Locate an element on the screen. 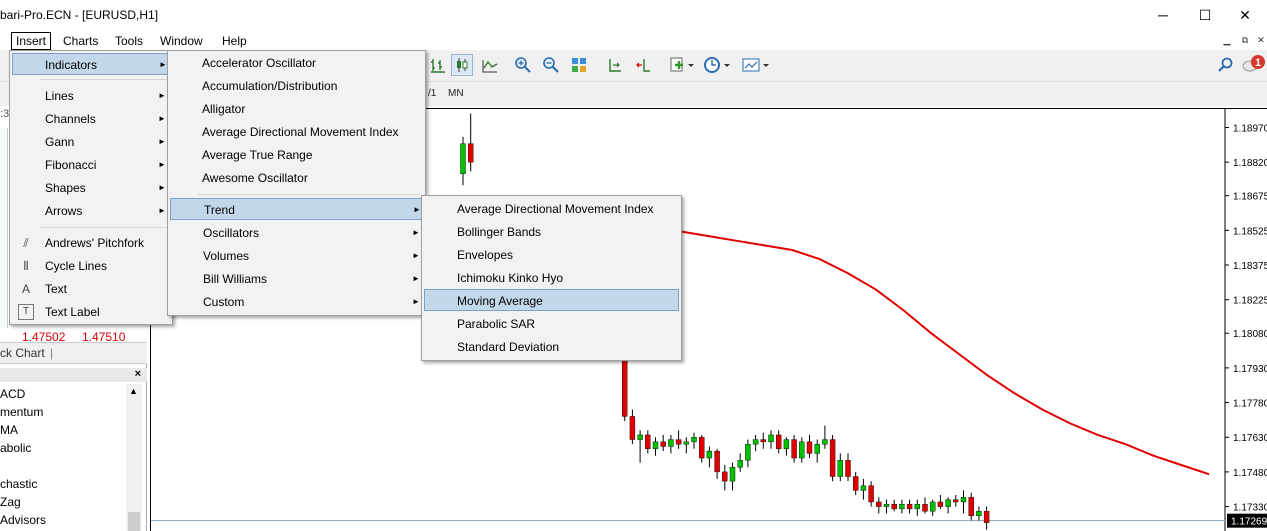 This screenshot has height=531, width=1267. menu-item-label: Awesome Oscillator is located at coordinates (255, 178).